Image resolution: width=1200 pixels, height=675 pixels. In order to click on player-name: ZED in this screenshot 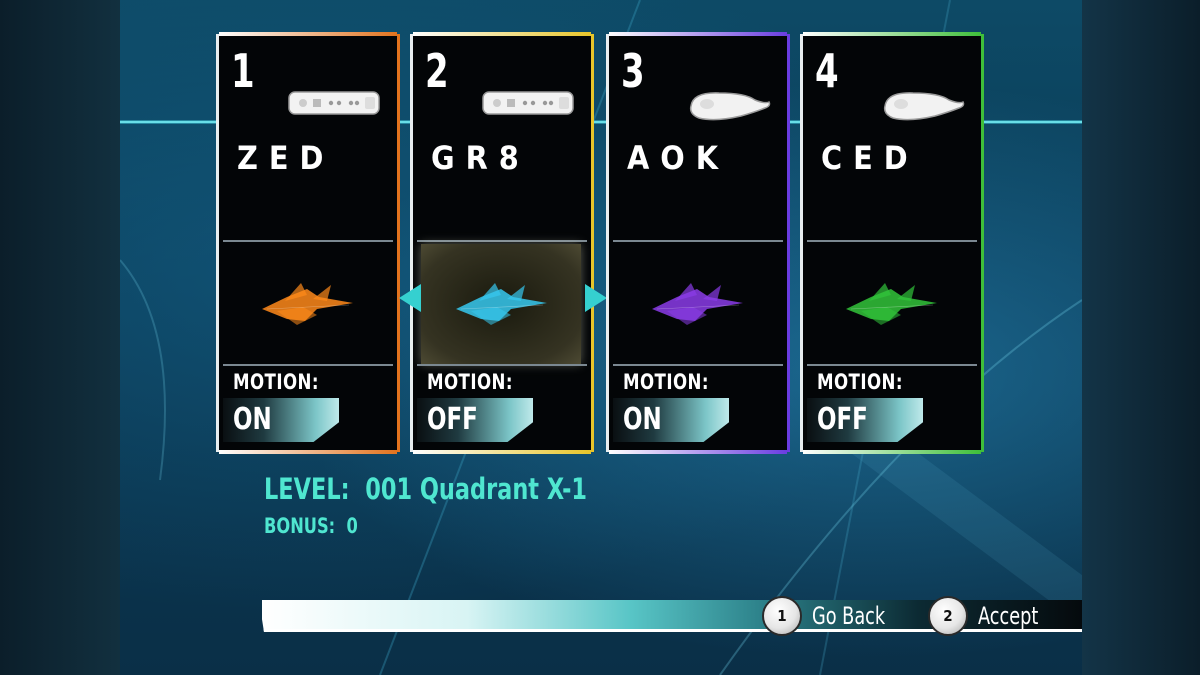, I will do `click(286, 158)`.